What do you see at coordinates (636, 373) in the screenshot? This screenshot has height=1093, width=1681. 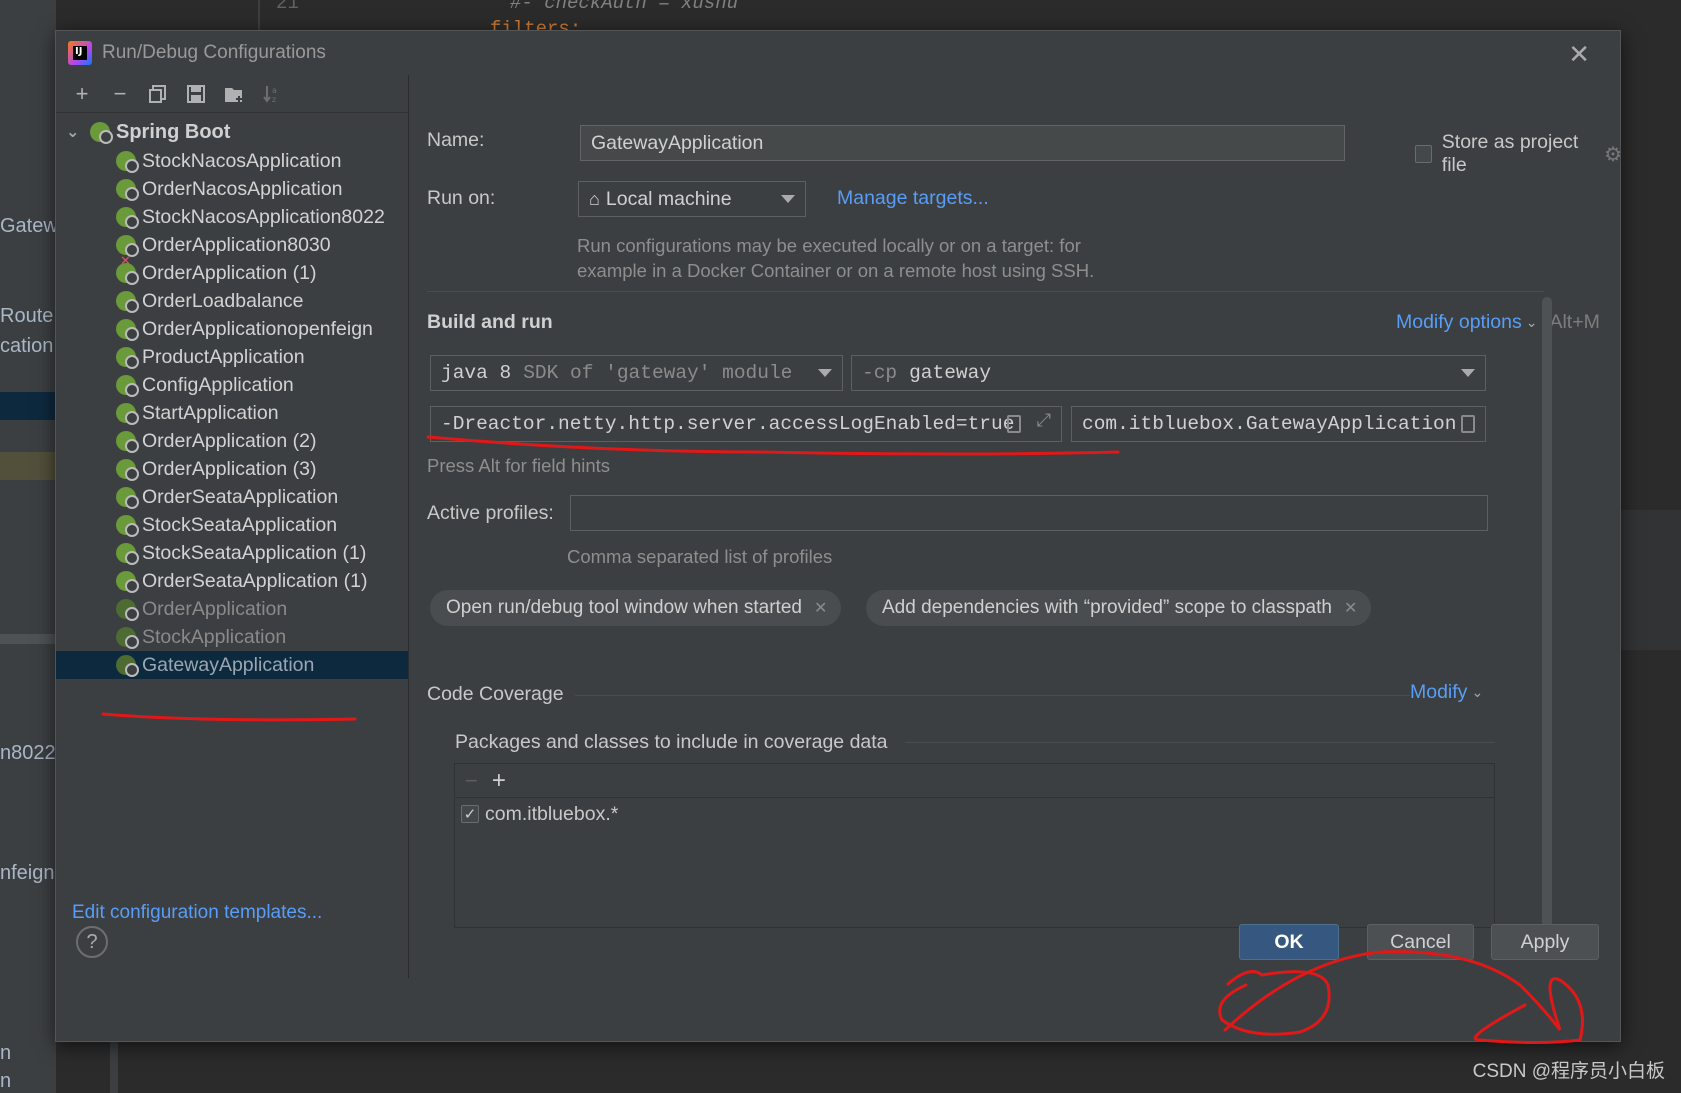 I see `jdk-select: java 8 SDK of 'gateway' module` at bounding box center [636, 373].